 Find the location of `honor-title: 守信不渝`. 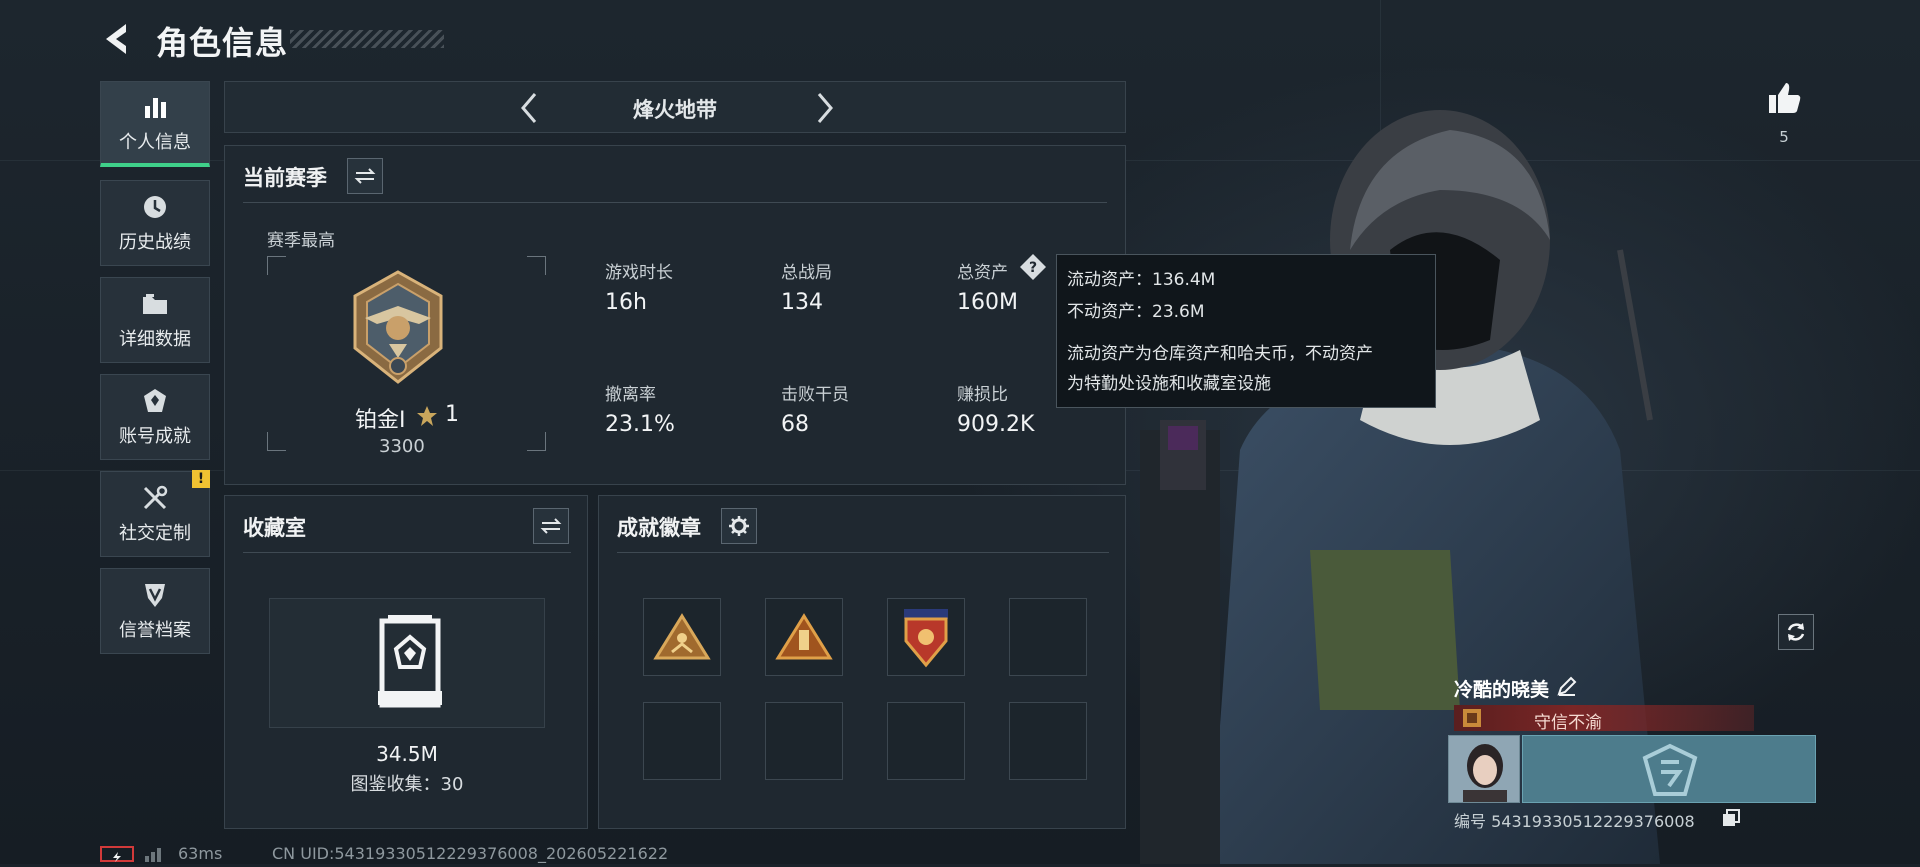

honor-title: 守信不渝 is located at coordinates (1568, 723).